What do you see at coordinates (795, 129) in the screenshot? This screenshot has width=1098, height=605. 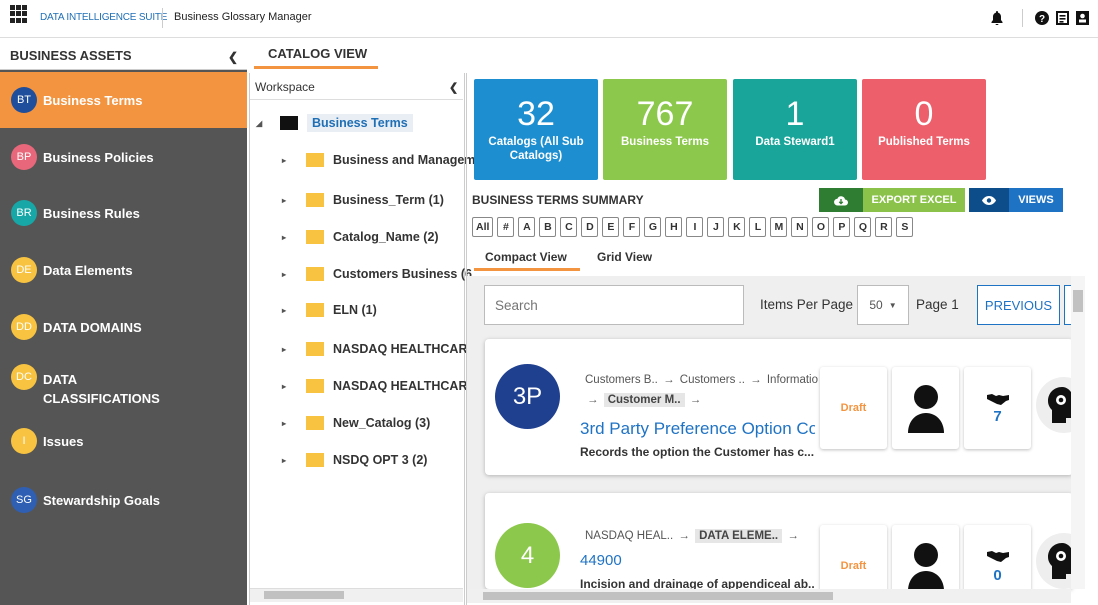 I see `tile-data-steward: 1 Data Steward1` at bounding box center [795, 129].